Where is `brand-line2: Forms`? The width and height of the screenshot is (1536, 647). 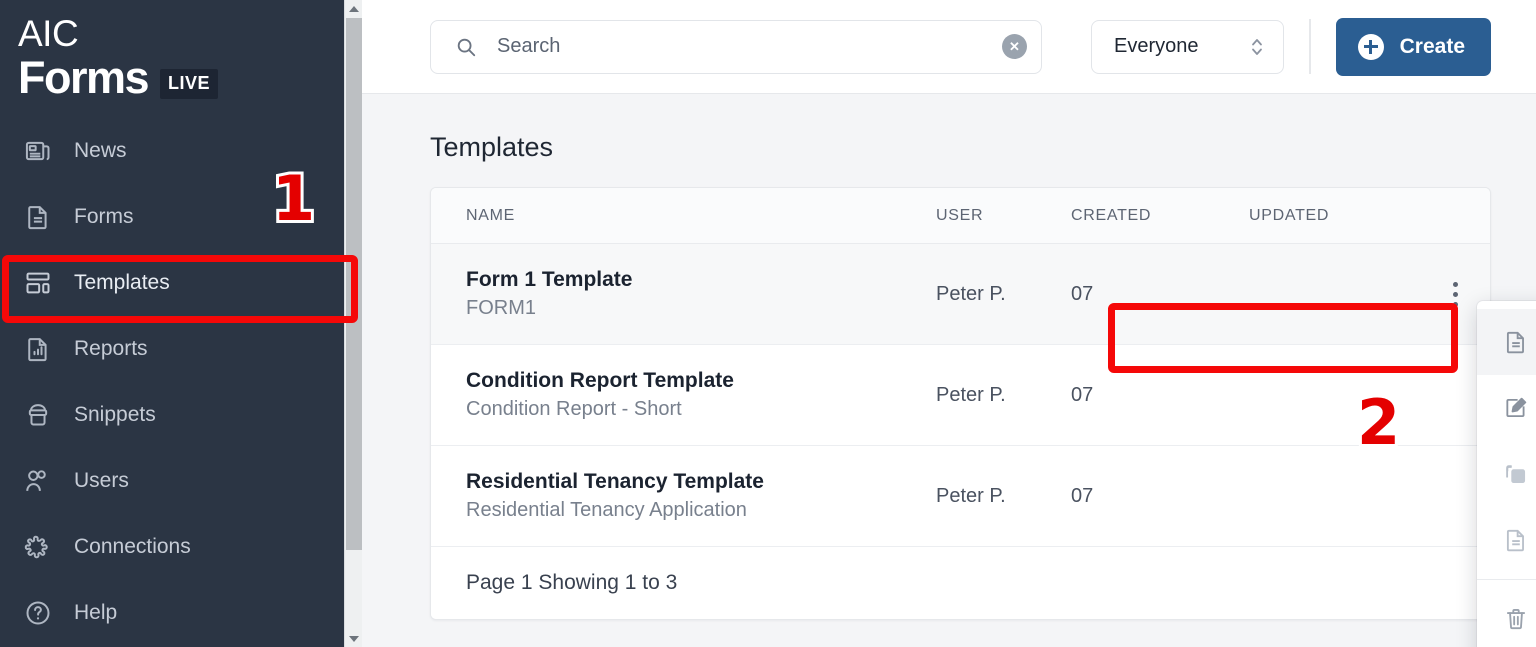
brand-line2: Forms is located at coordinates (84, 77).